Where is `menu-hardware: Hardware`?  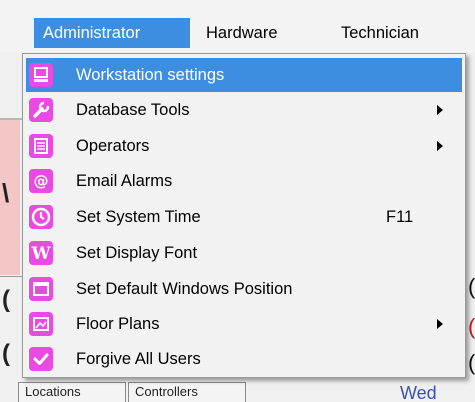 menu-hardware: Hardware is located at coordinates (242, 33).